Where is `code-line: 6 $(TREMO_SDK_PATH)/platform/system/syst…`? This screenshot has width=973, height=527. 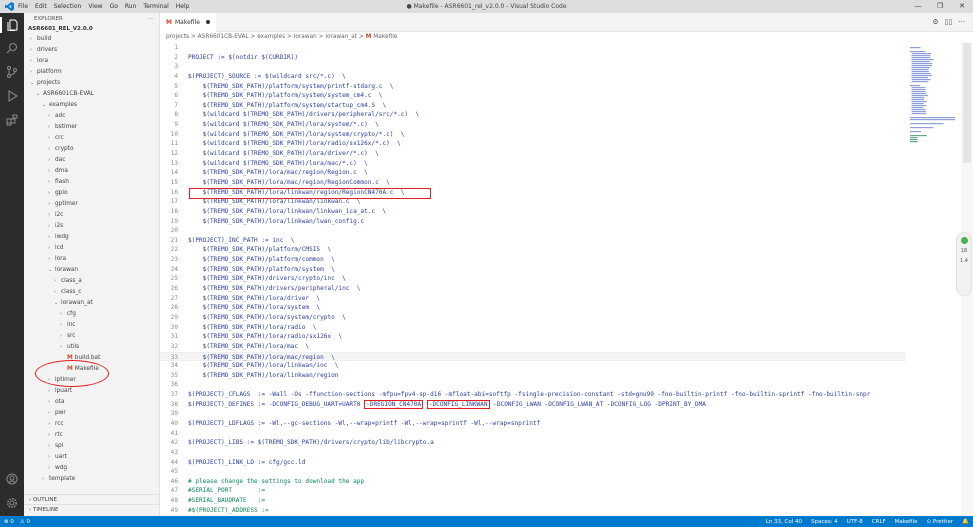 code-line: 6 $(TREMO_SDK_PATH)/platform/system/syst… is located at coordinates (533, 96).